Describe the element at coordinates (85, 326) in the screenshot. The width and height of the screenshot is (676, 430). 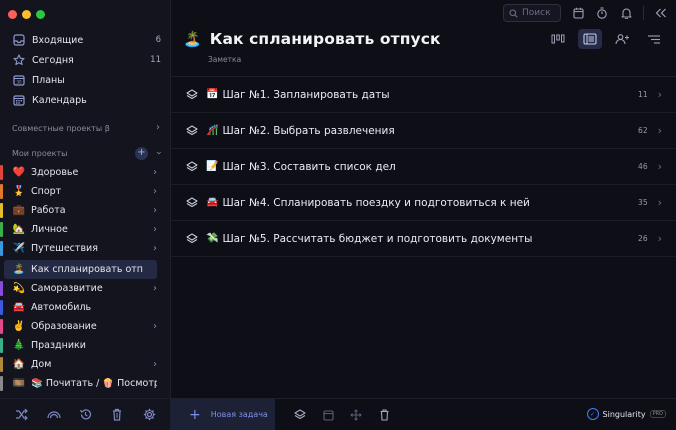
I see `project-education: ✌️ Образование ›` at that location.